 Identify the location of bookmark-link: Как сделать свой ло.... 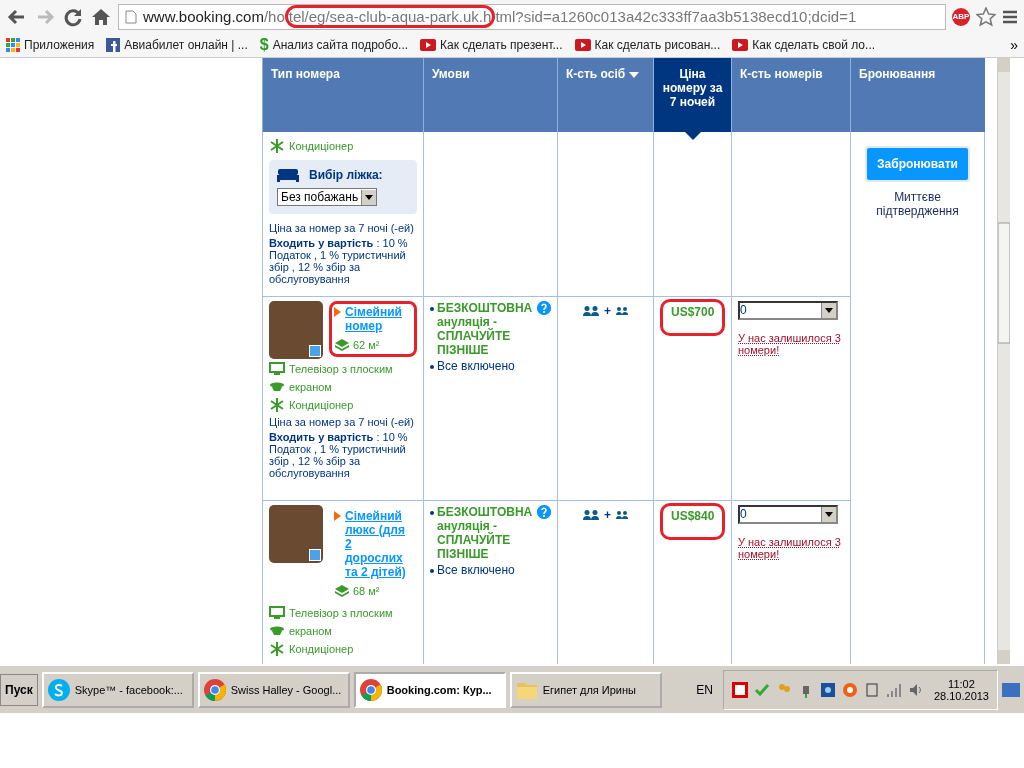
(814, 45).